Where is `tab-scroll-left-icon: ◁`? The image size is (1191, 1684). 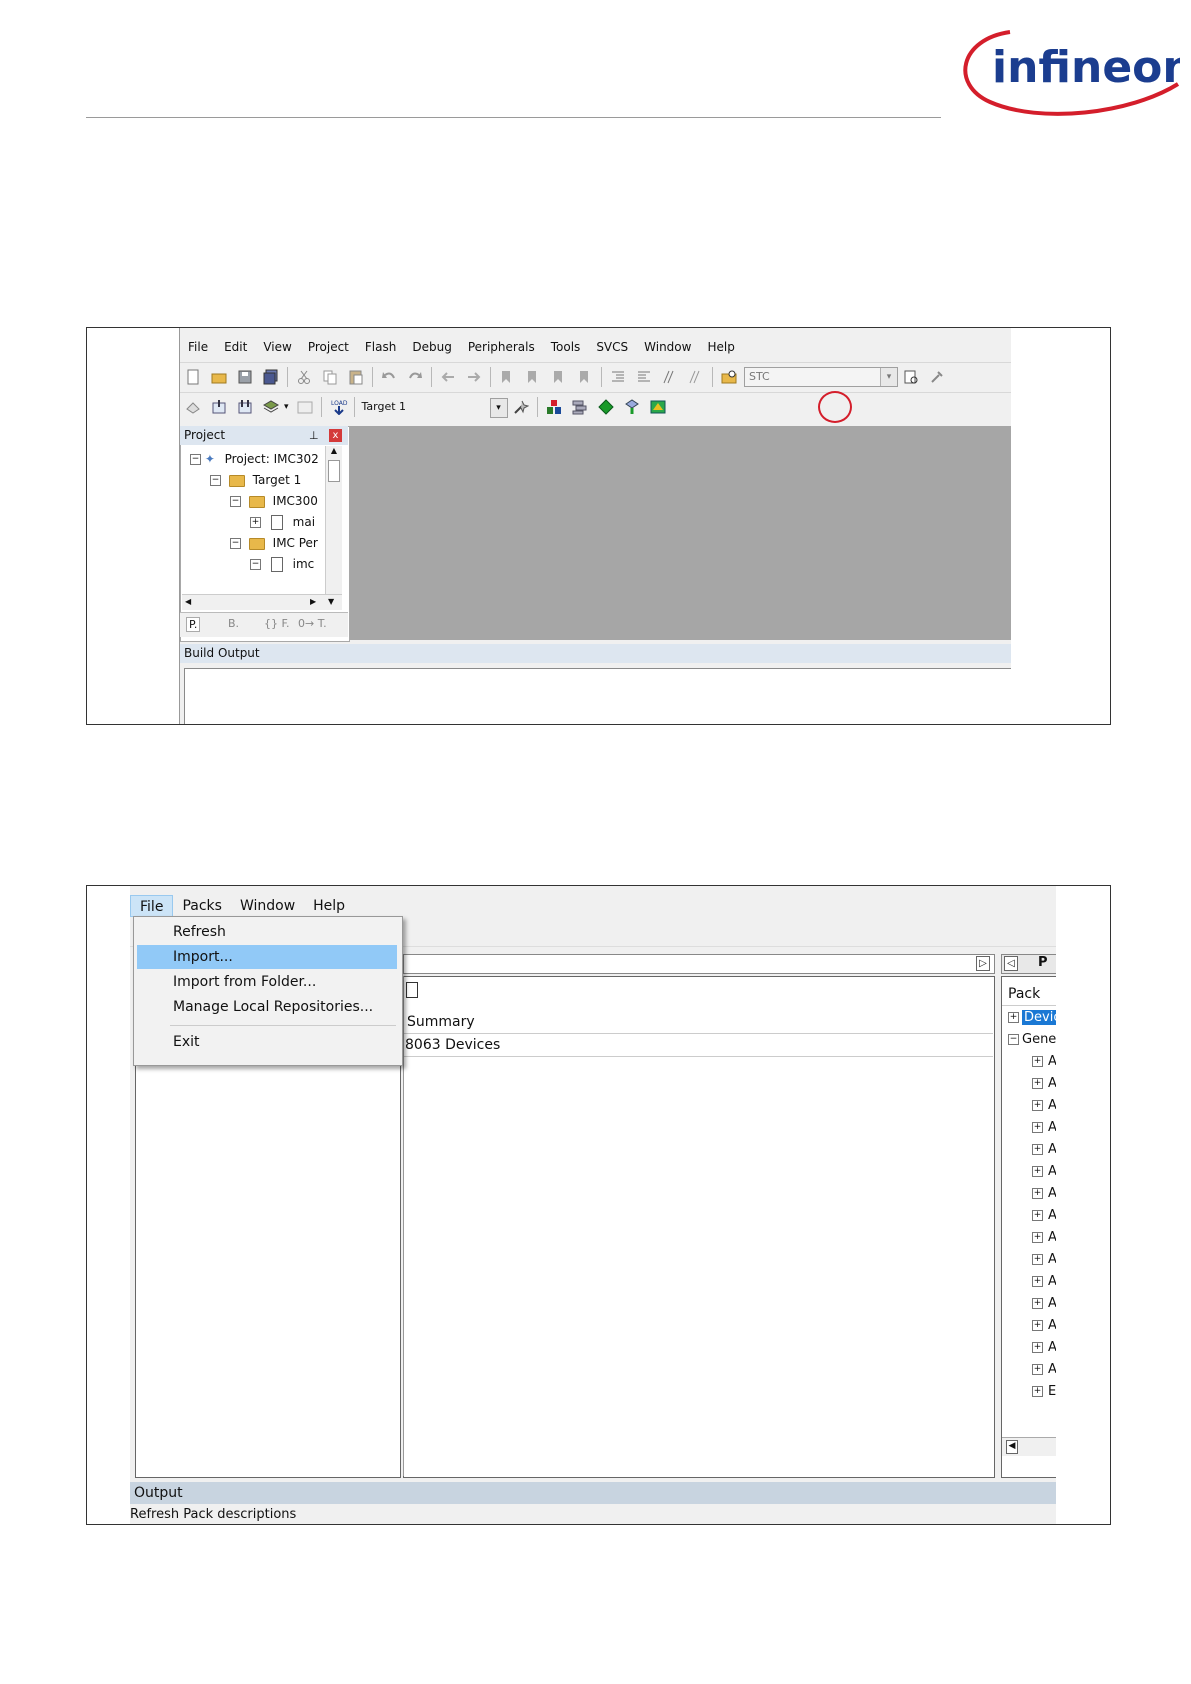
tab-scroll-left-icon: ◁ is located at coordinates (1011, 963).